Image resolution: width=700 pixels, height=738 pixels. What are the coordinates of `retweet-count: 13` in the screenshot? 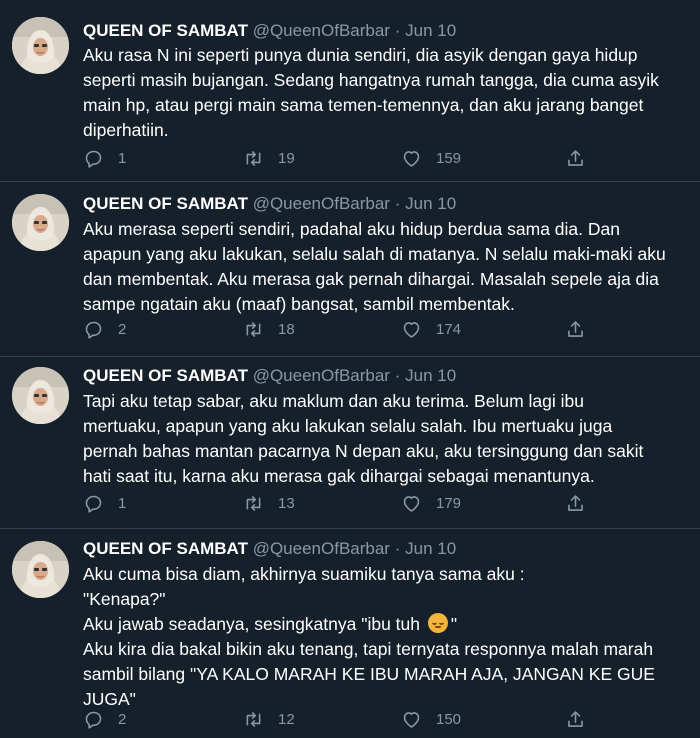 It's located at (286, 503).